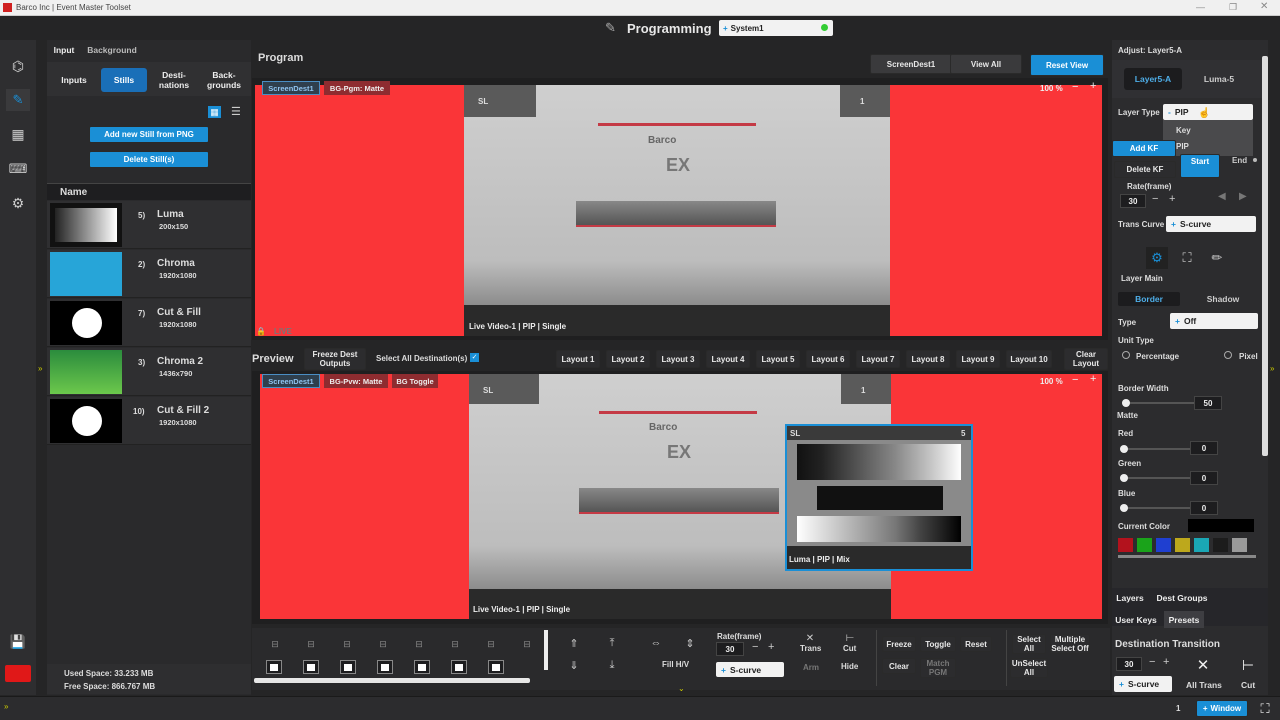 This screenshot has height=720, width=1280. Describe the element at coordinates (1204, 478) in the screenshot. I see `green-input: 0` at that location.